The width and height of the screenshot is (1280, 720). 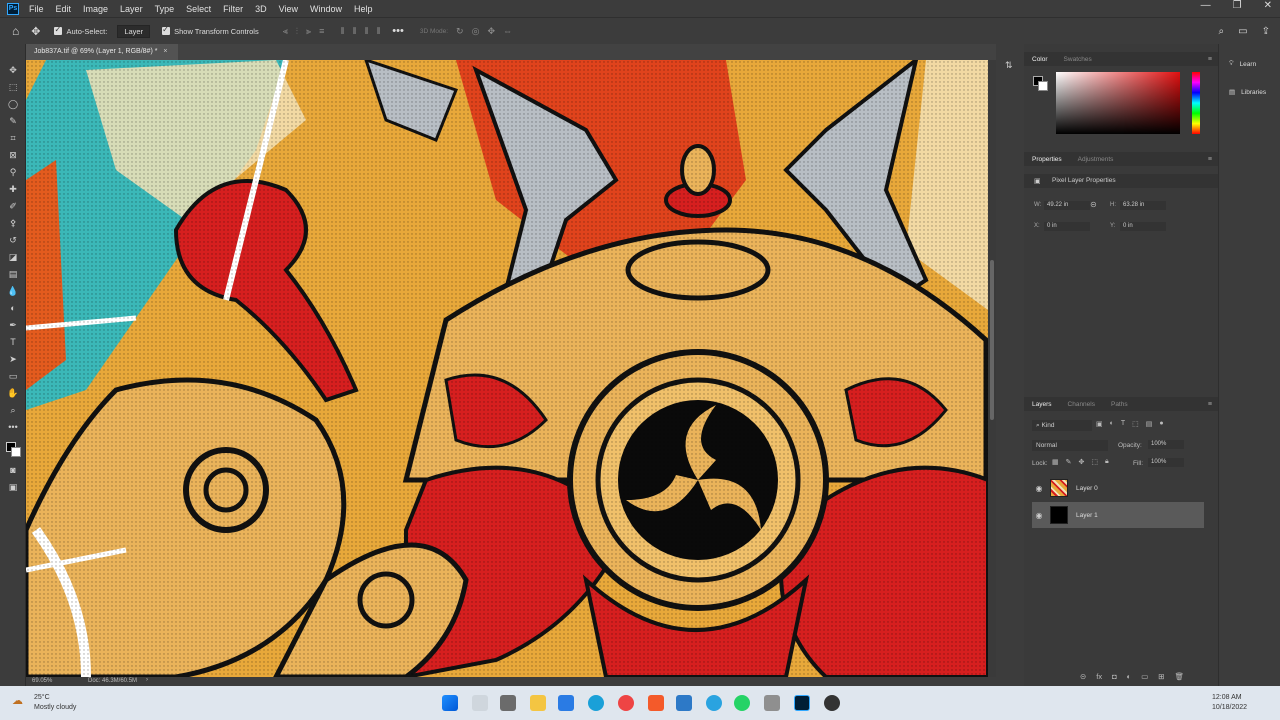 What do you see at coordinates (321, 31) in the screenshot?
I see `align-top-icon: ≡` at bounding box center [321, 31].